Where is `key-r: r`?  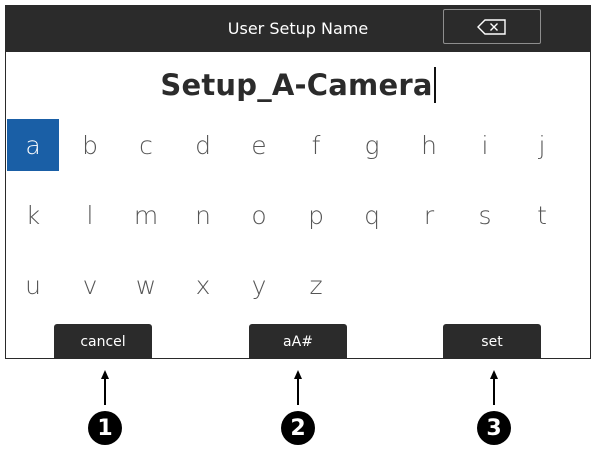
key-r: r is located at coordinates (429, 215).